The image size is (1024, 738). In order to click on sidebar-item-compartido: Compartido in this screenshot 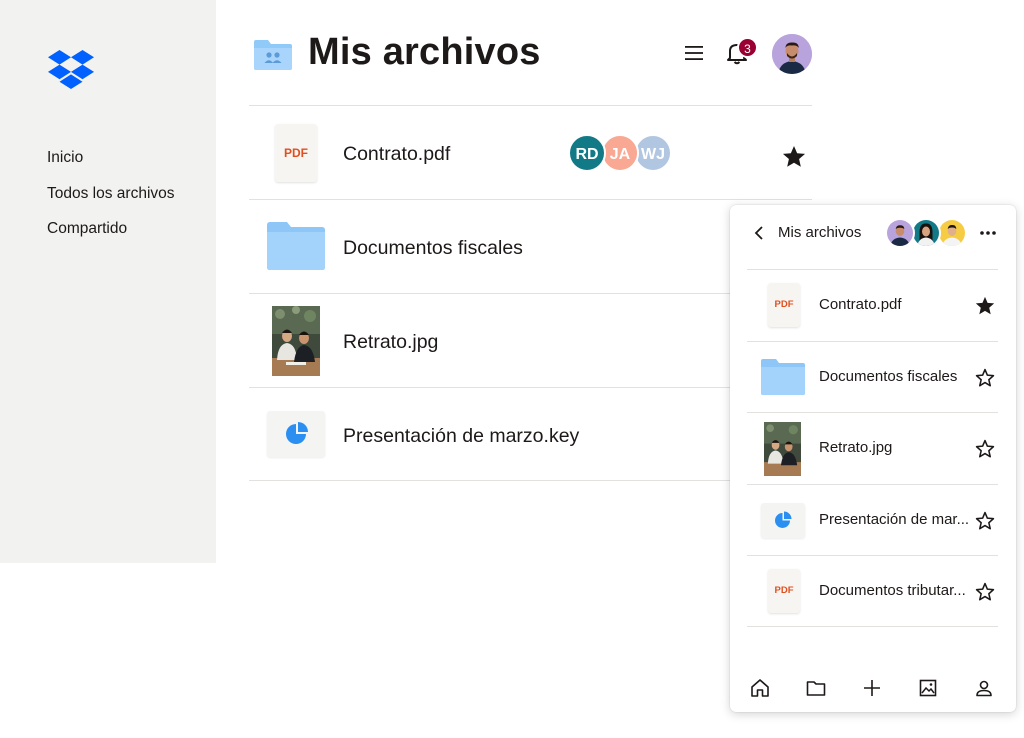, I will do `click(111, 229)`.